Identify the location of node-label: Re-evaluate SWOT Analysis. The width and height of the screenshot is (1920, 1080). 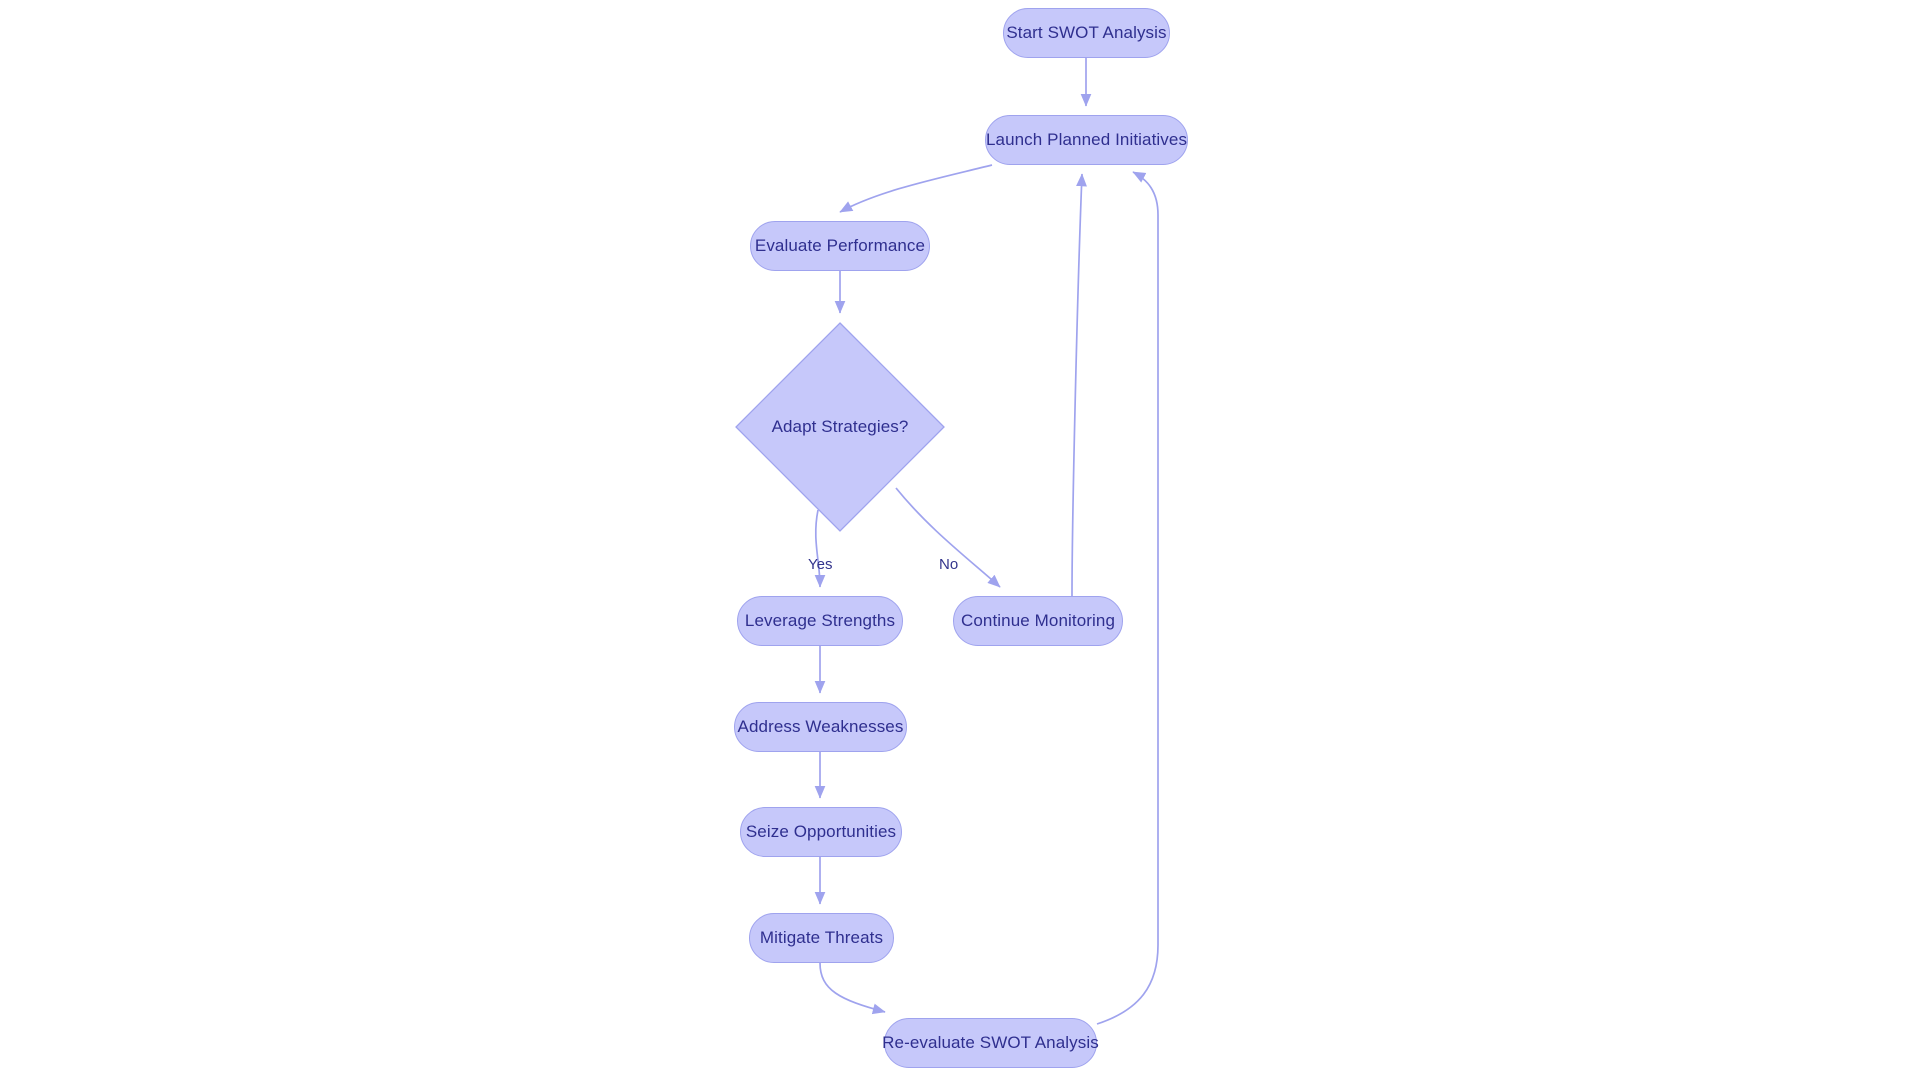
(990, 1042).